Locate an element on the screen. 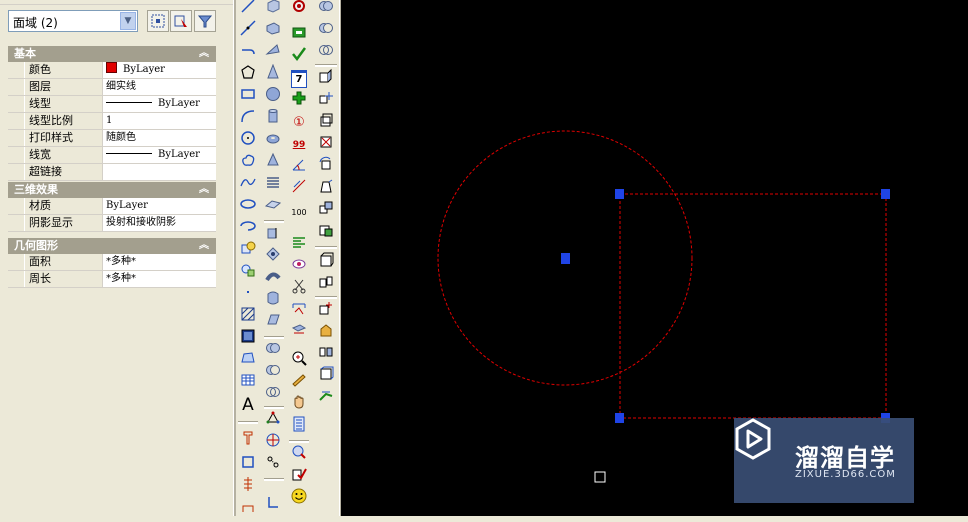 The height and width of the screenshot is (522, 968). selection-dropdown: 面域 (2) ▼ is located at coordinates (73, 21).